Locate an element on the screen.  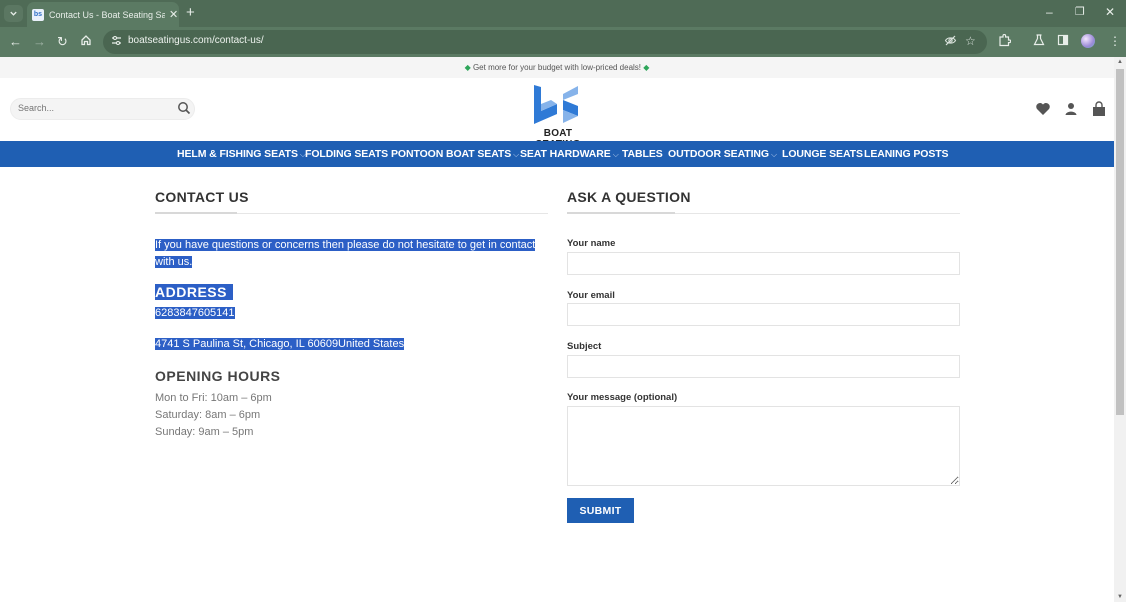
reload-button: ↻ is located at coordinates (62, 42).